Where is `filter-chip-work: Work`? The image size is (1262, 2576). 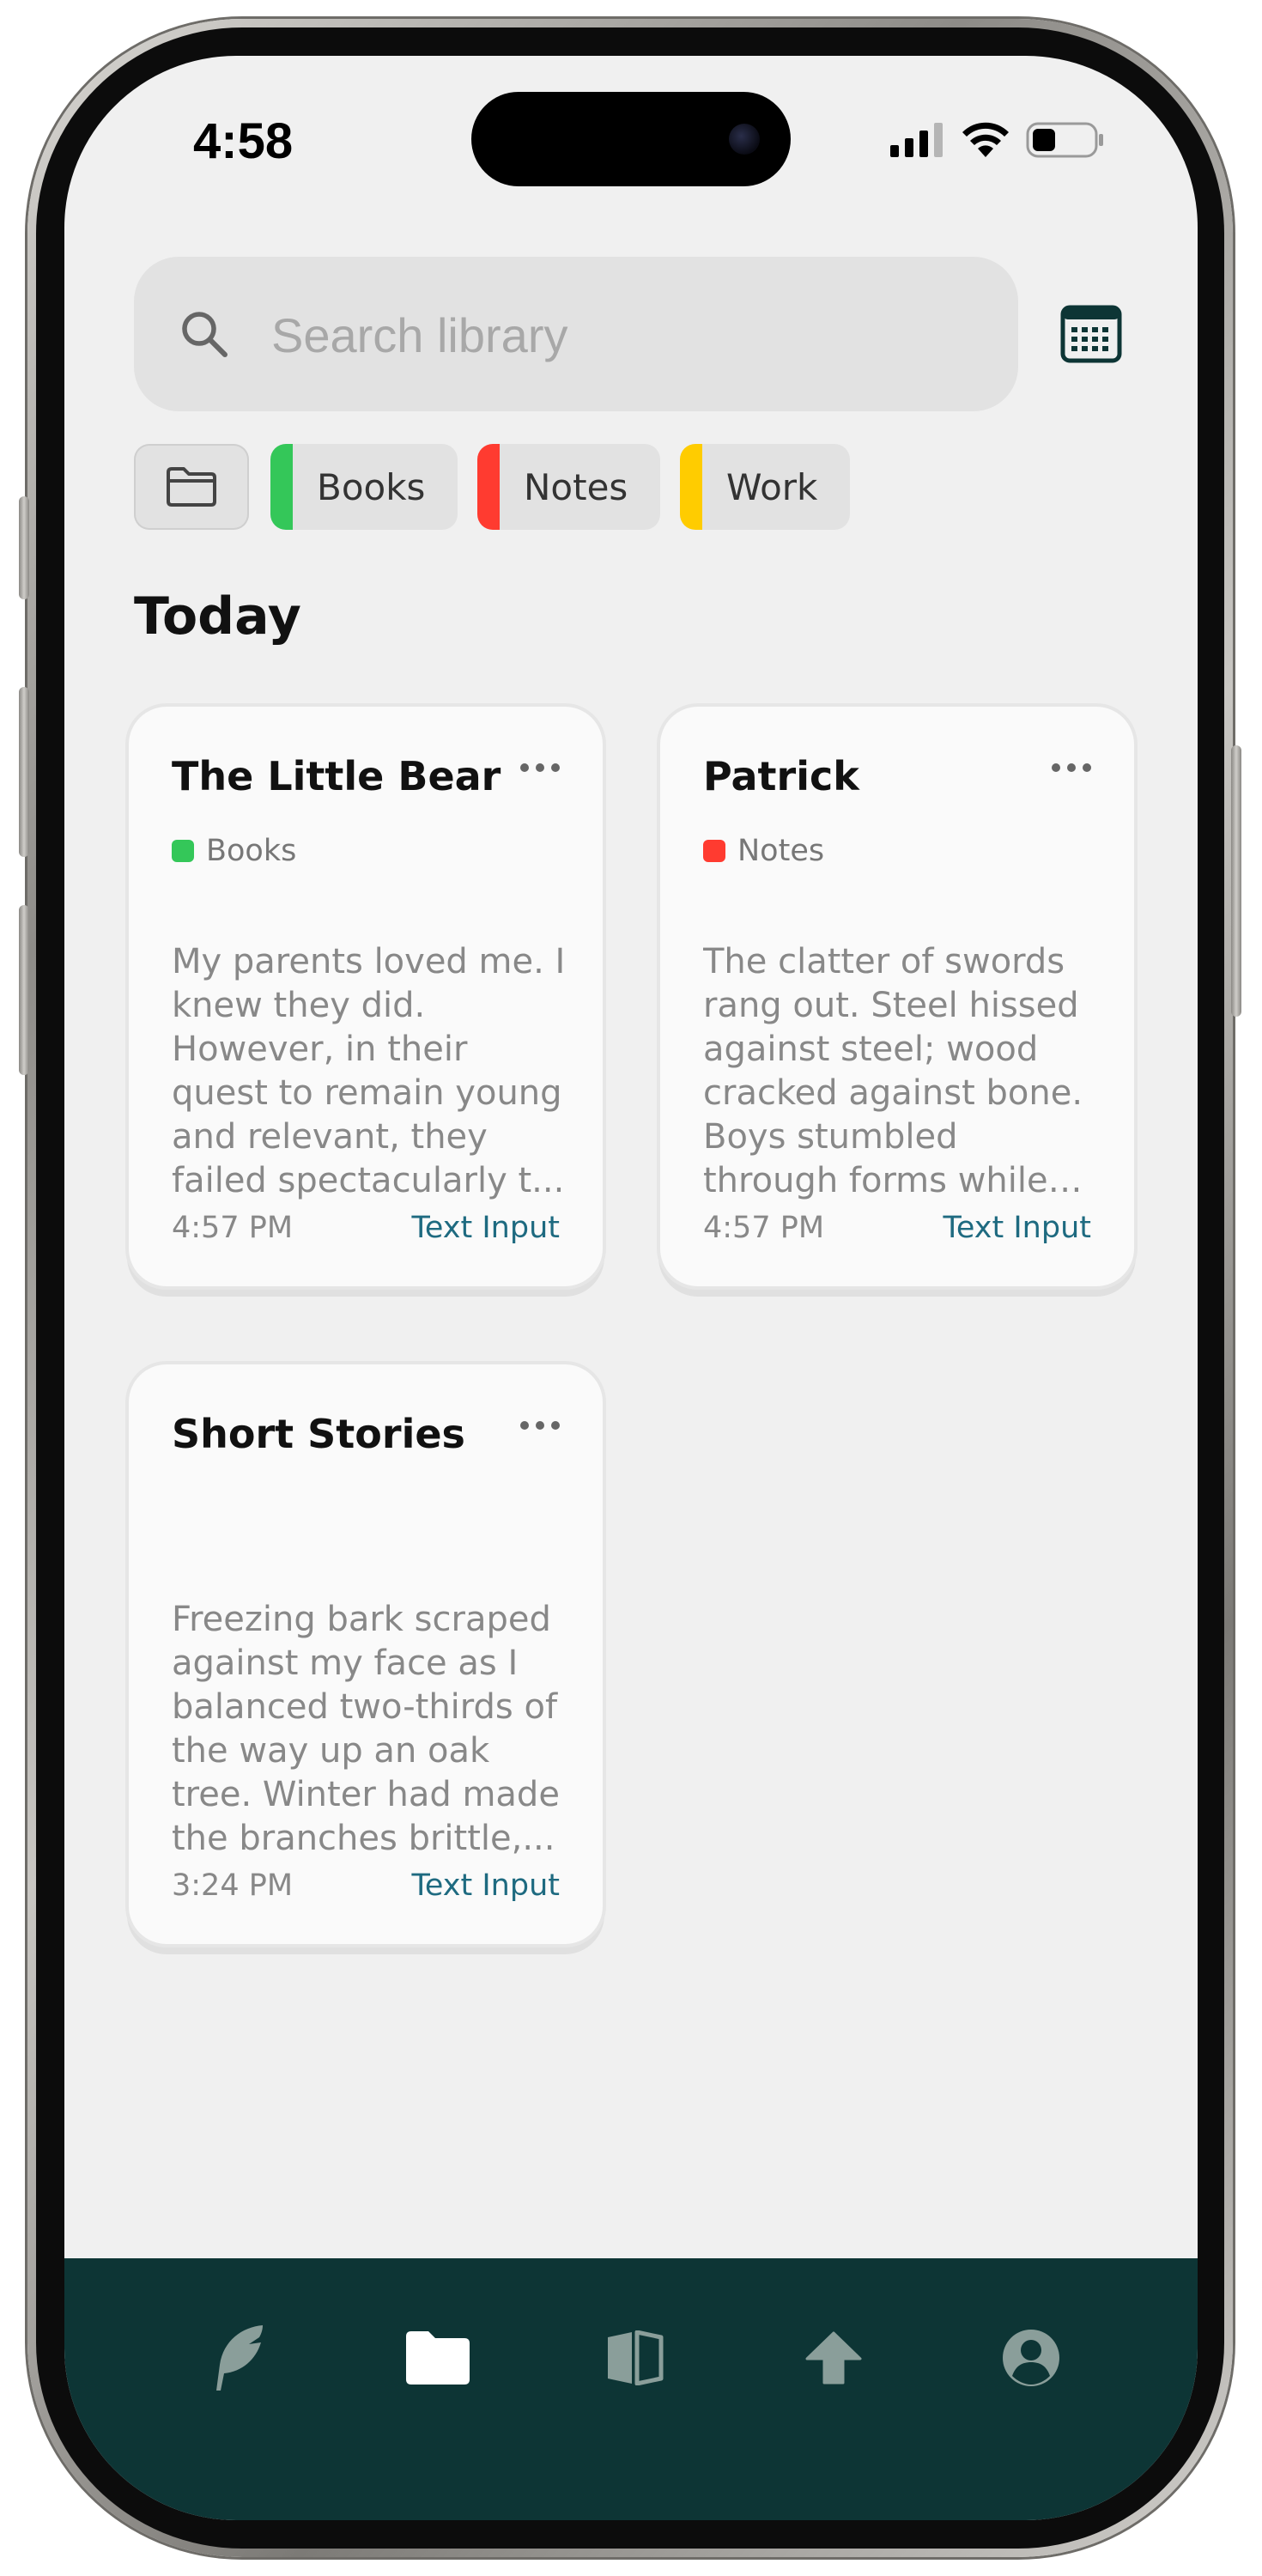 filter-chip-work: Work is located at coordinates (765, 487).